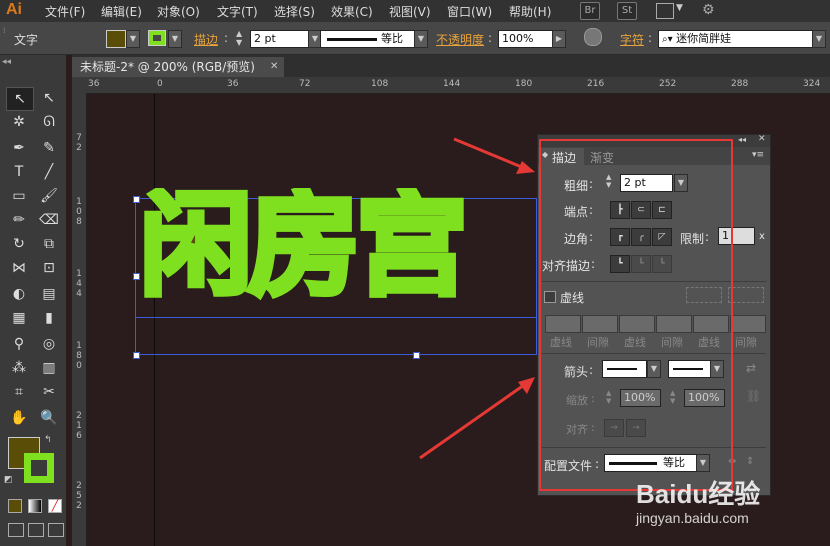  What do you see at coordinates (477, 298) in the screenshot?
I see `annotation-arrows` at bounding box center [477, 298].